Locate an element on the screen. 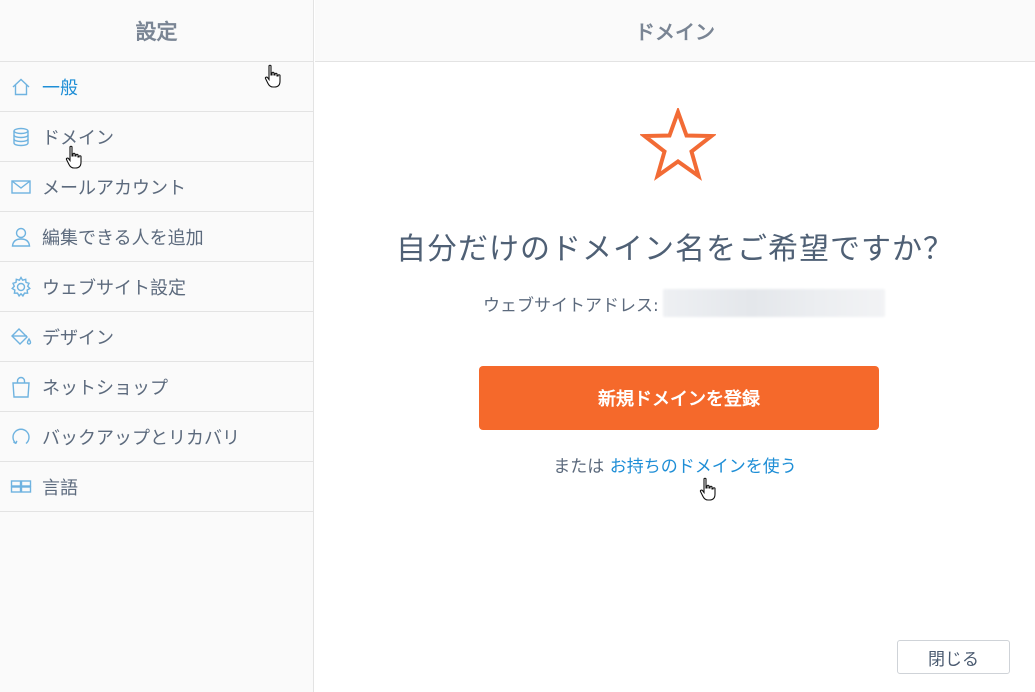 Image resolution: width=1035 pixels, height=692 pixels. shopping-bag-icon is located at coordinates (21, 387).